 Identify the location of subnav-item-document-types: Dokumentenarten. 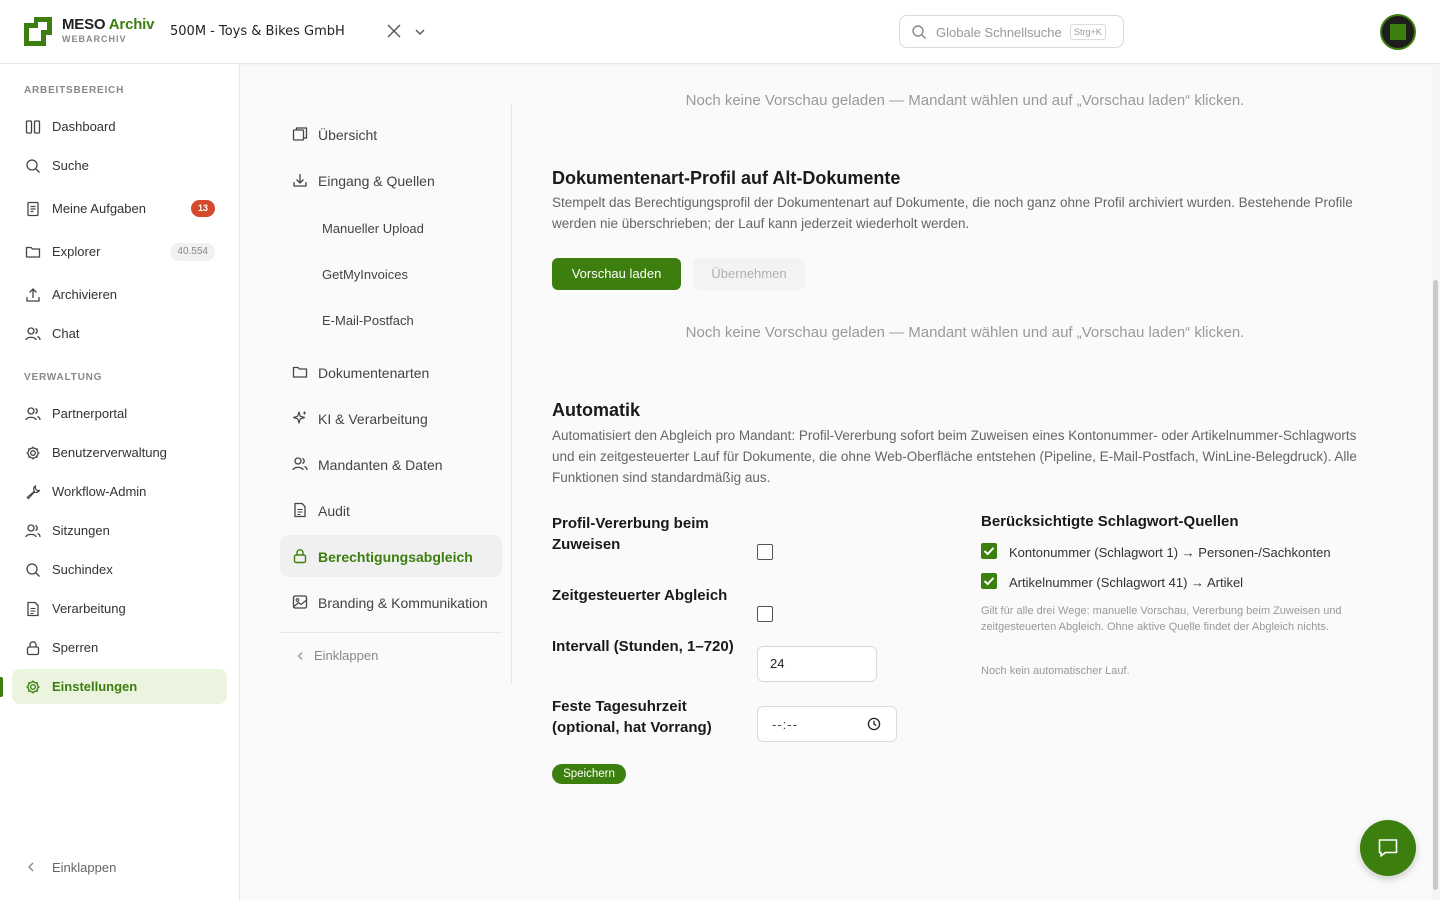
(391, 372).